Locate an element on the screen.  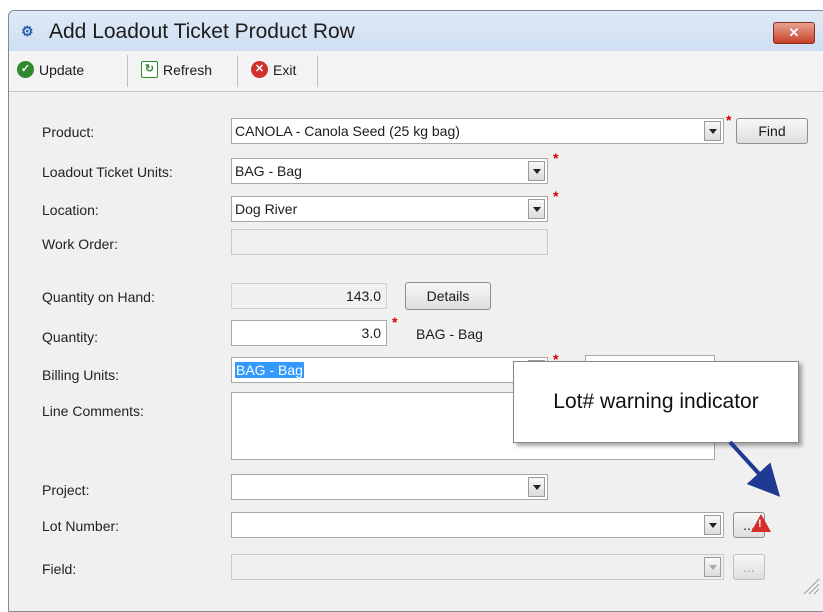
product-select: CANOLA - Canola Seed (25 kg bag) is located at coordinates (477, 131).